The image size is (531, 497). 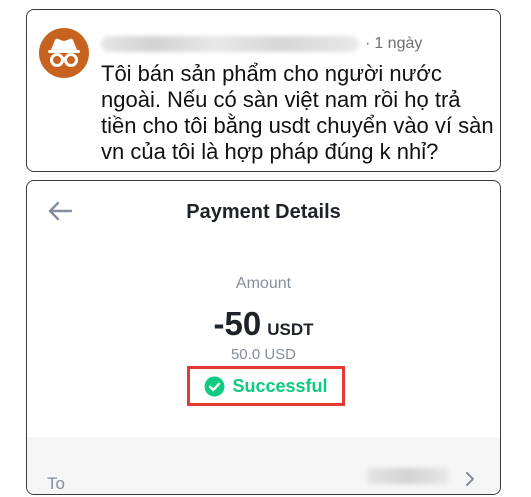 I want to click on incognito-icon, so click(x=64, y=52).